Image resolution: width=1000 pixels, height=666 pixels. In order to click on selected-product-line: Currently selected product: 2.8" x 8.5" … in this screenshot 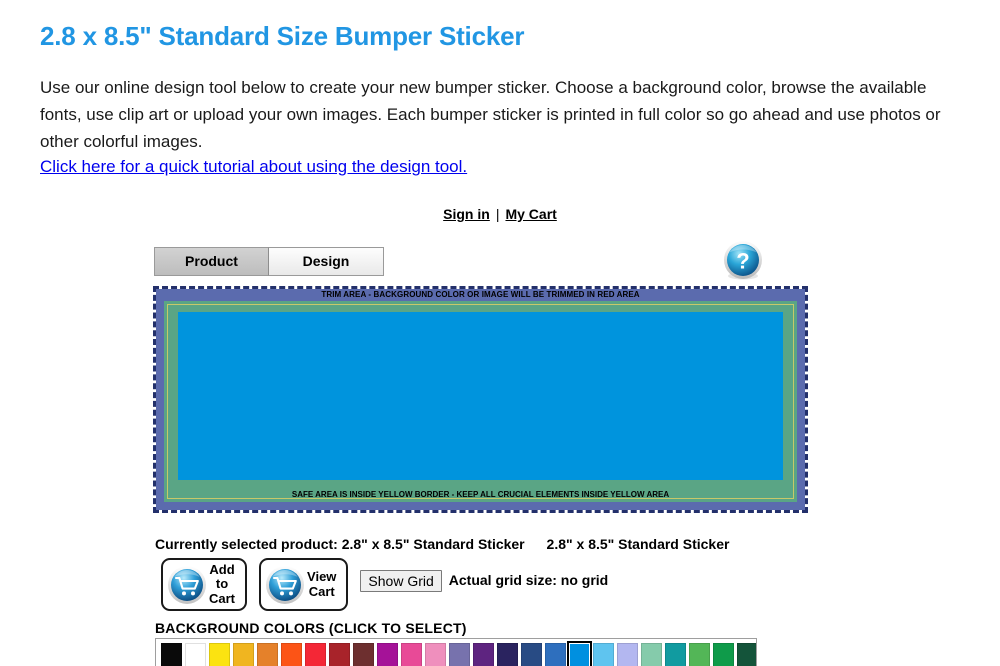, I will do `click(442, 544)`.